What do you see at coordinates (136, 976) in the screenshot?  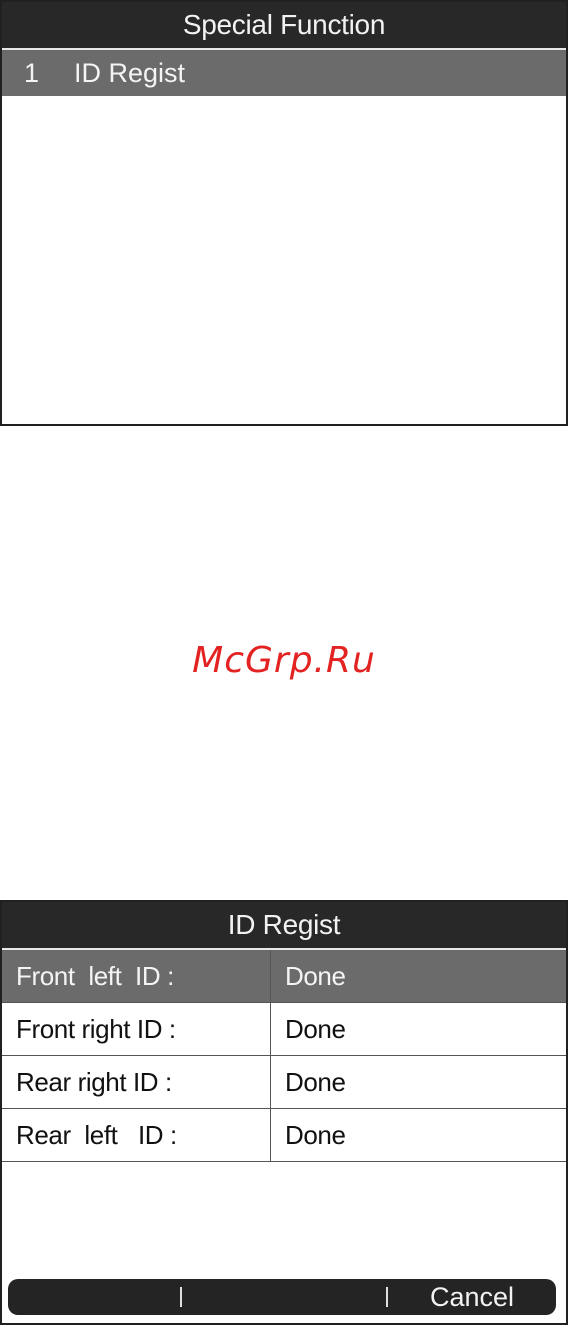 I see `row-label: Front left ID :` at bounding box center [136, 976].